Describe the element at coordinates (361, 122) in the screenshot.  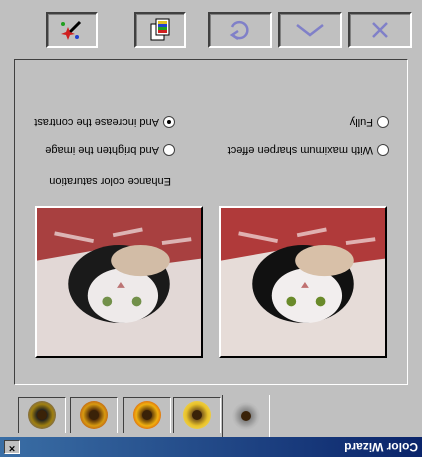
I see `option-fully-label: Fully` at that location.